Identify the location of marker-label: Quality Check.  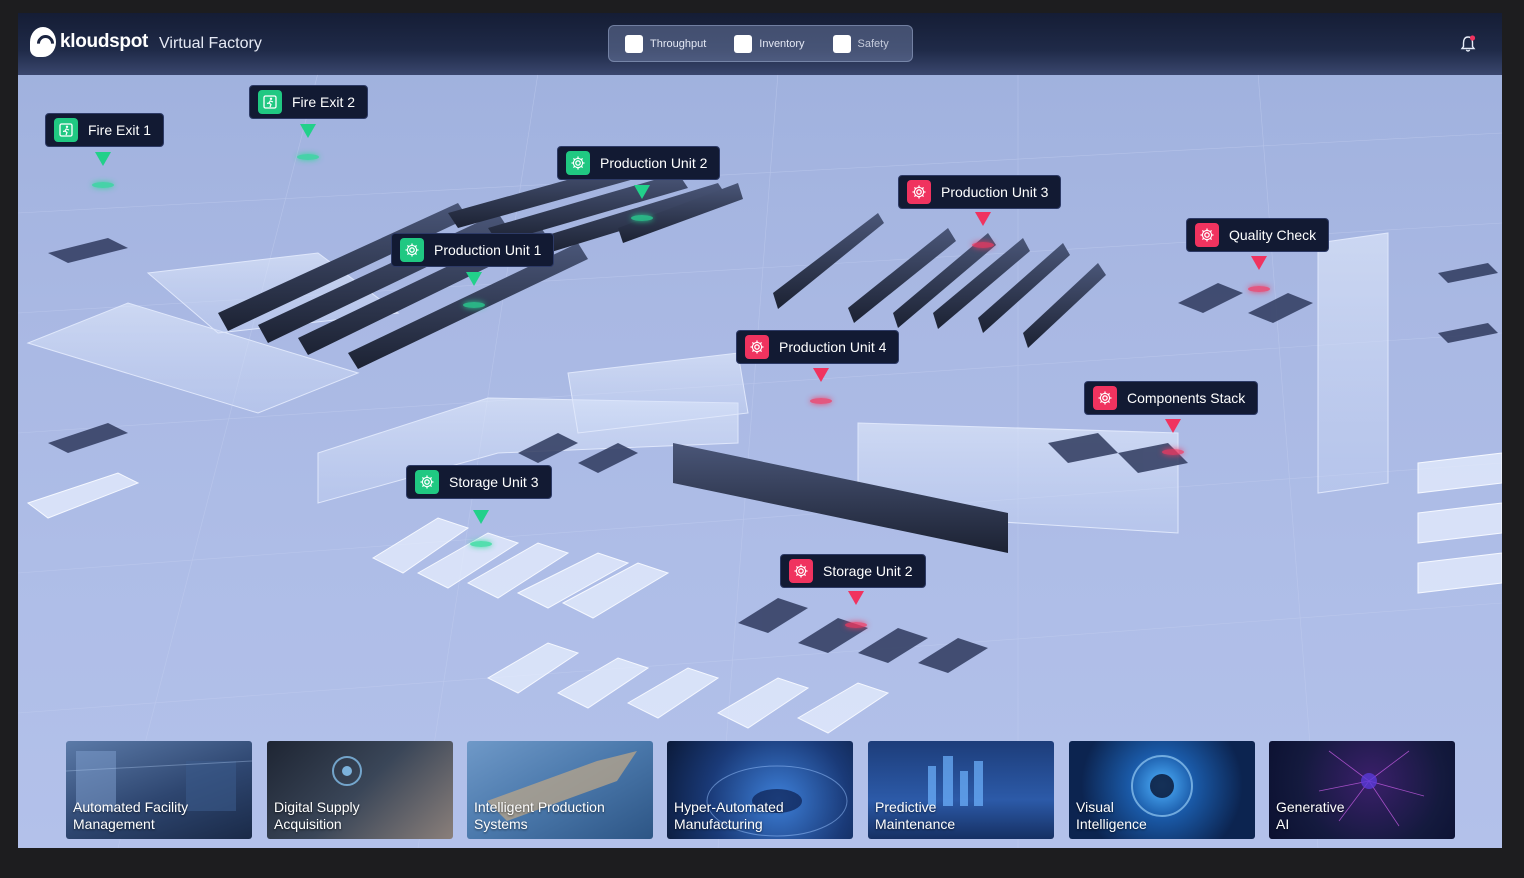
(1273, 235).